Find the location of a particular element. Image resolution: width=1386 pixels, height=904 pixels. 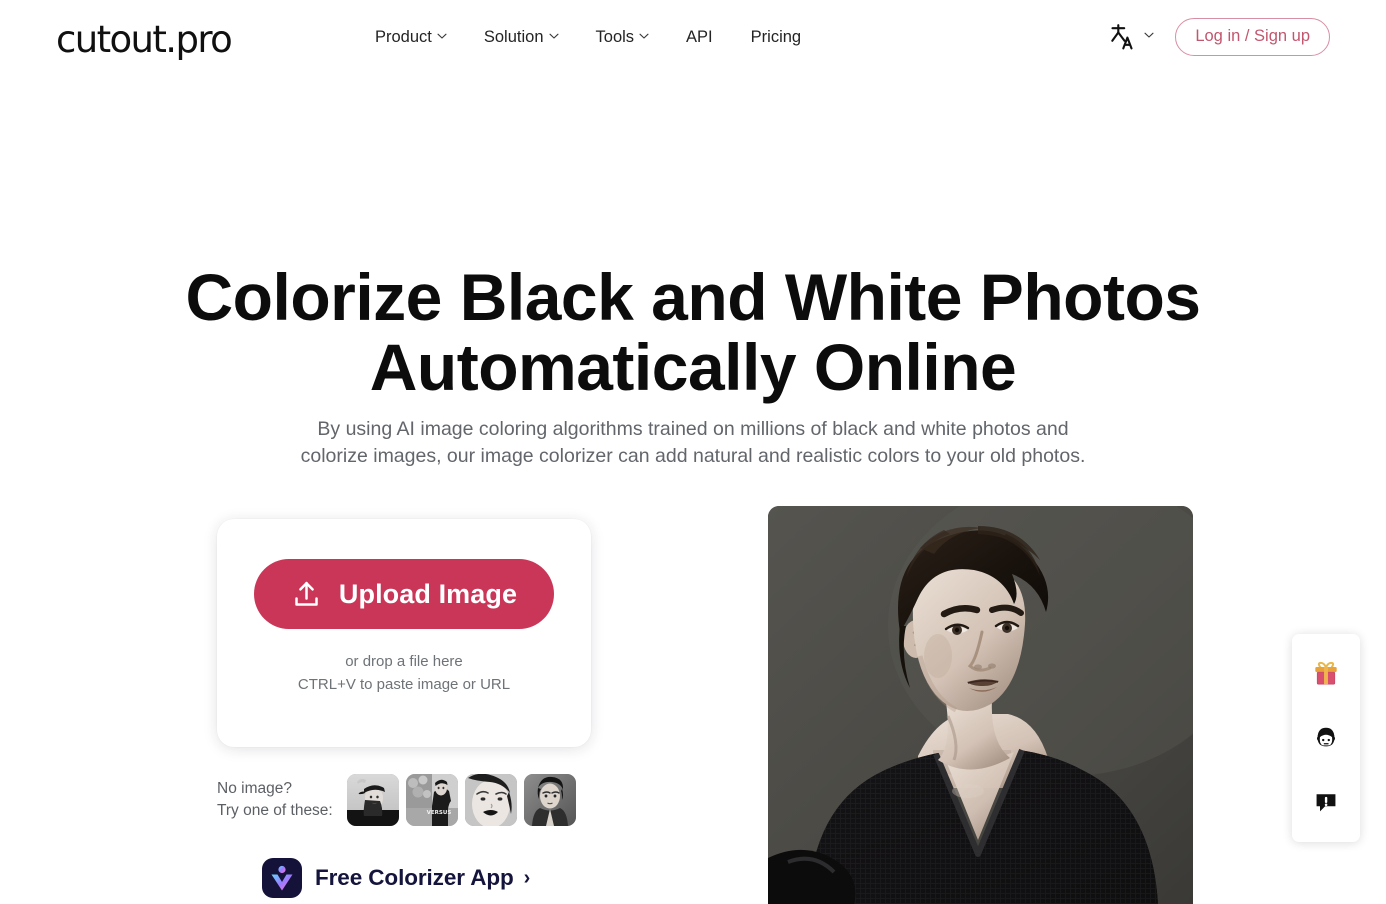

header-actions: Log in / Sign up is located at coordinates (1219, 37).